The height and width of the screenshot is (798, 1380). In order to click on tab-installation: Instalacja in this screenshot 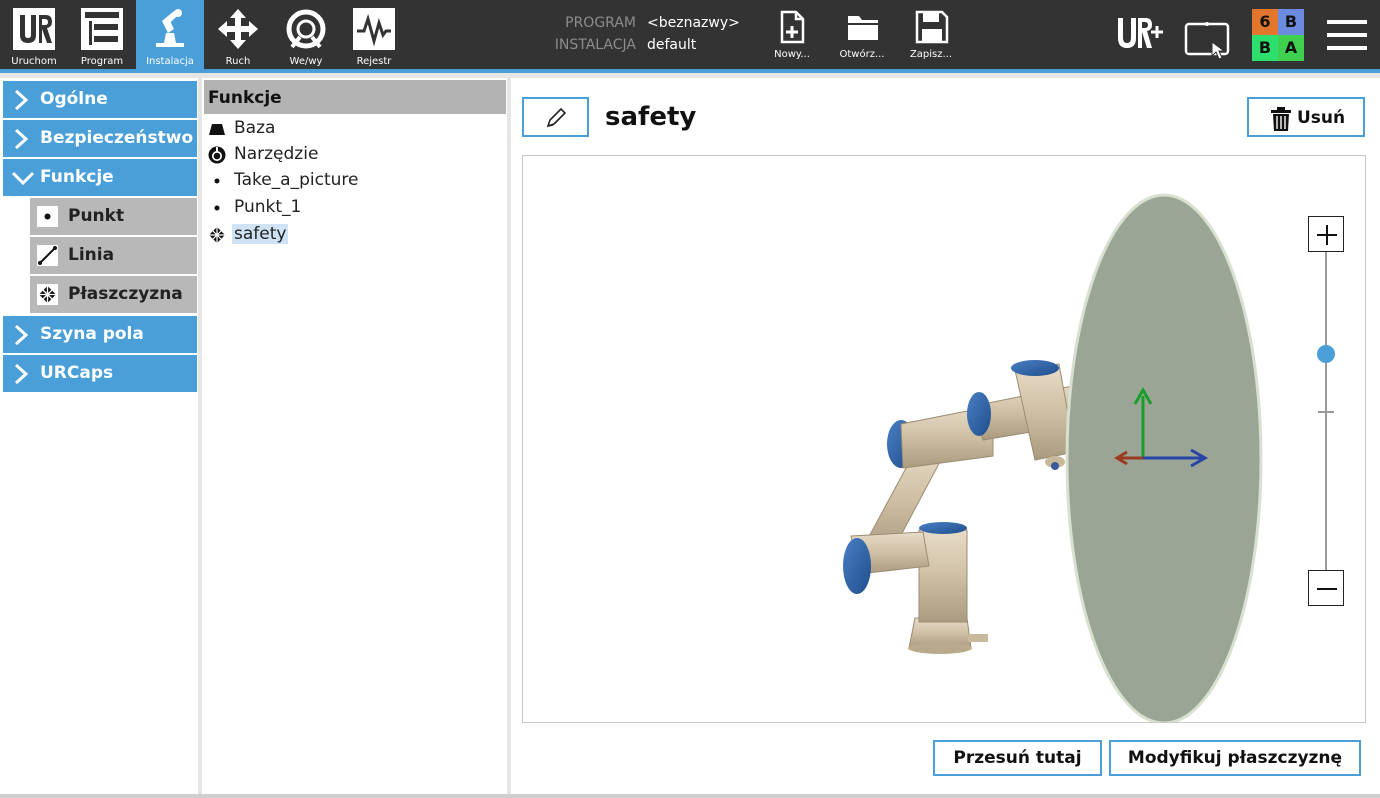, I will do `click(170, 34)`.